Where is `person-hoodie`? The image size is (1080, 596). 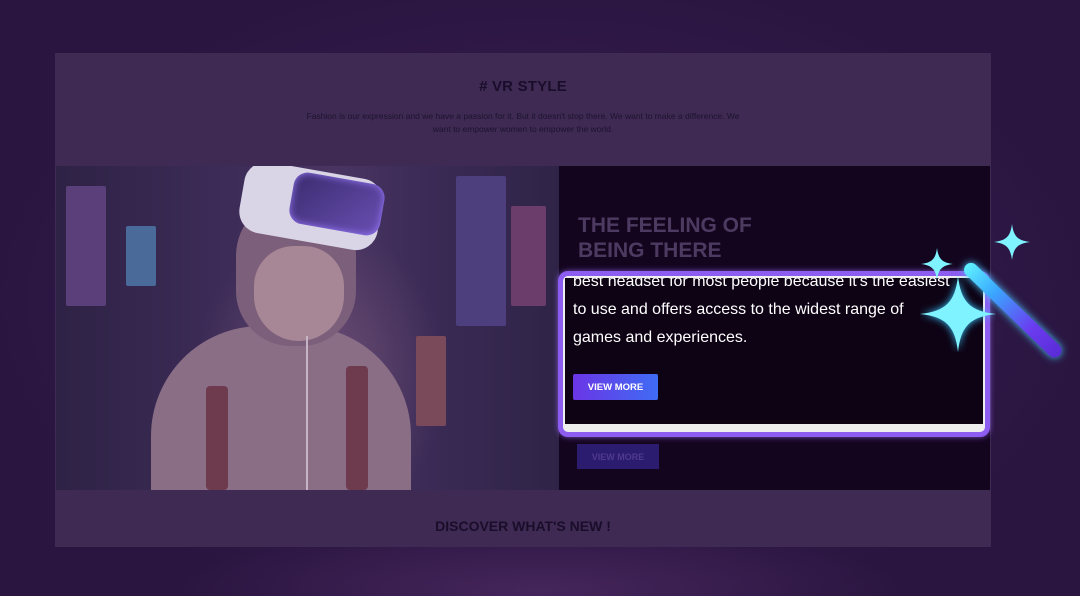 person-hoodie is located at coordinates (281, 408).